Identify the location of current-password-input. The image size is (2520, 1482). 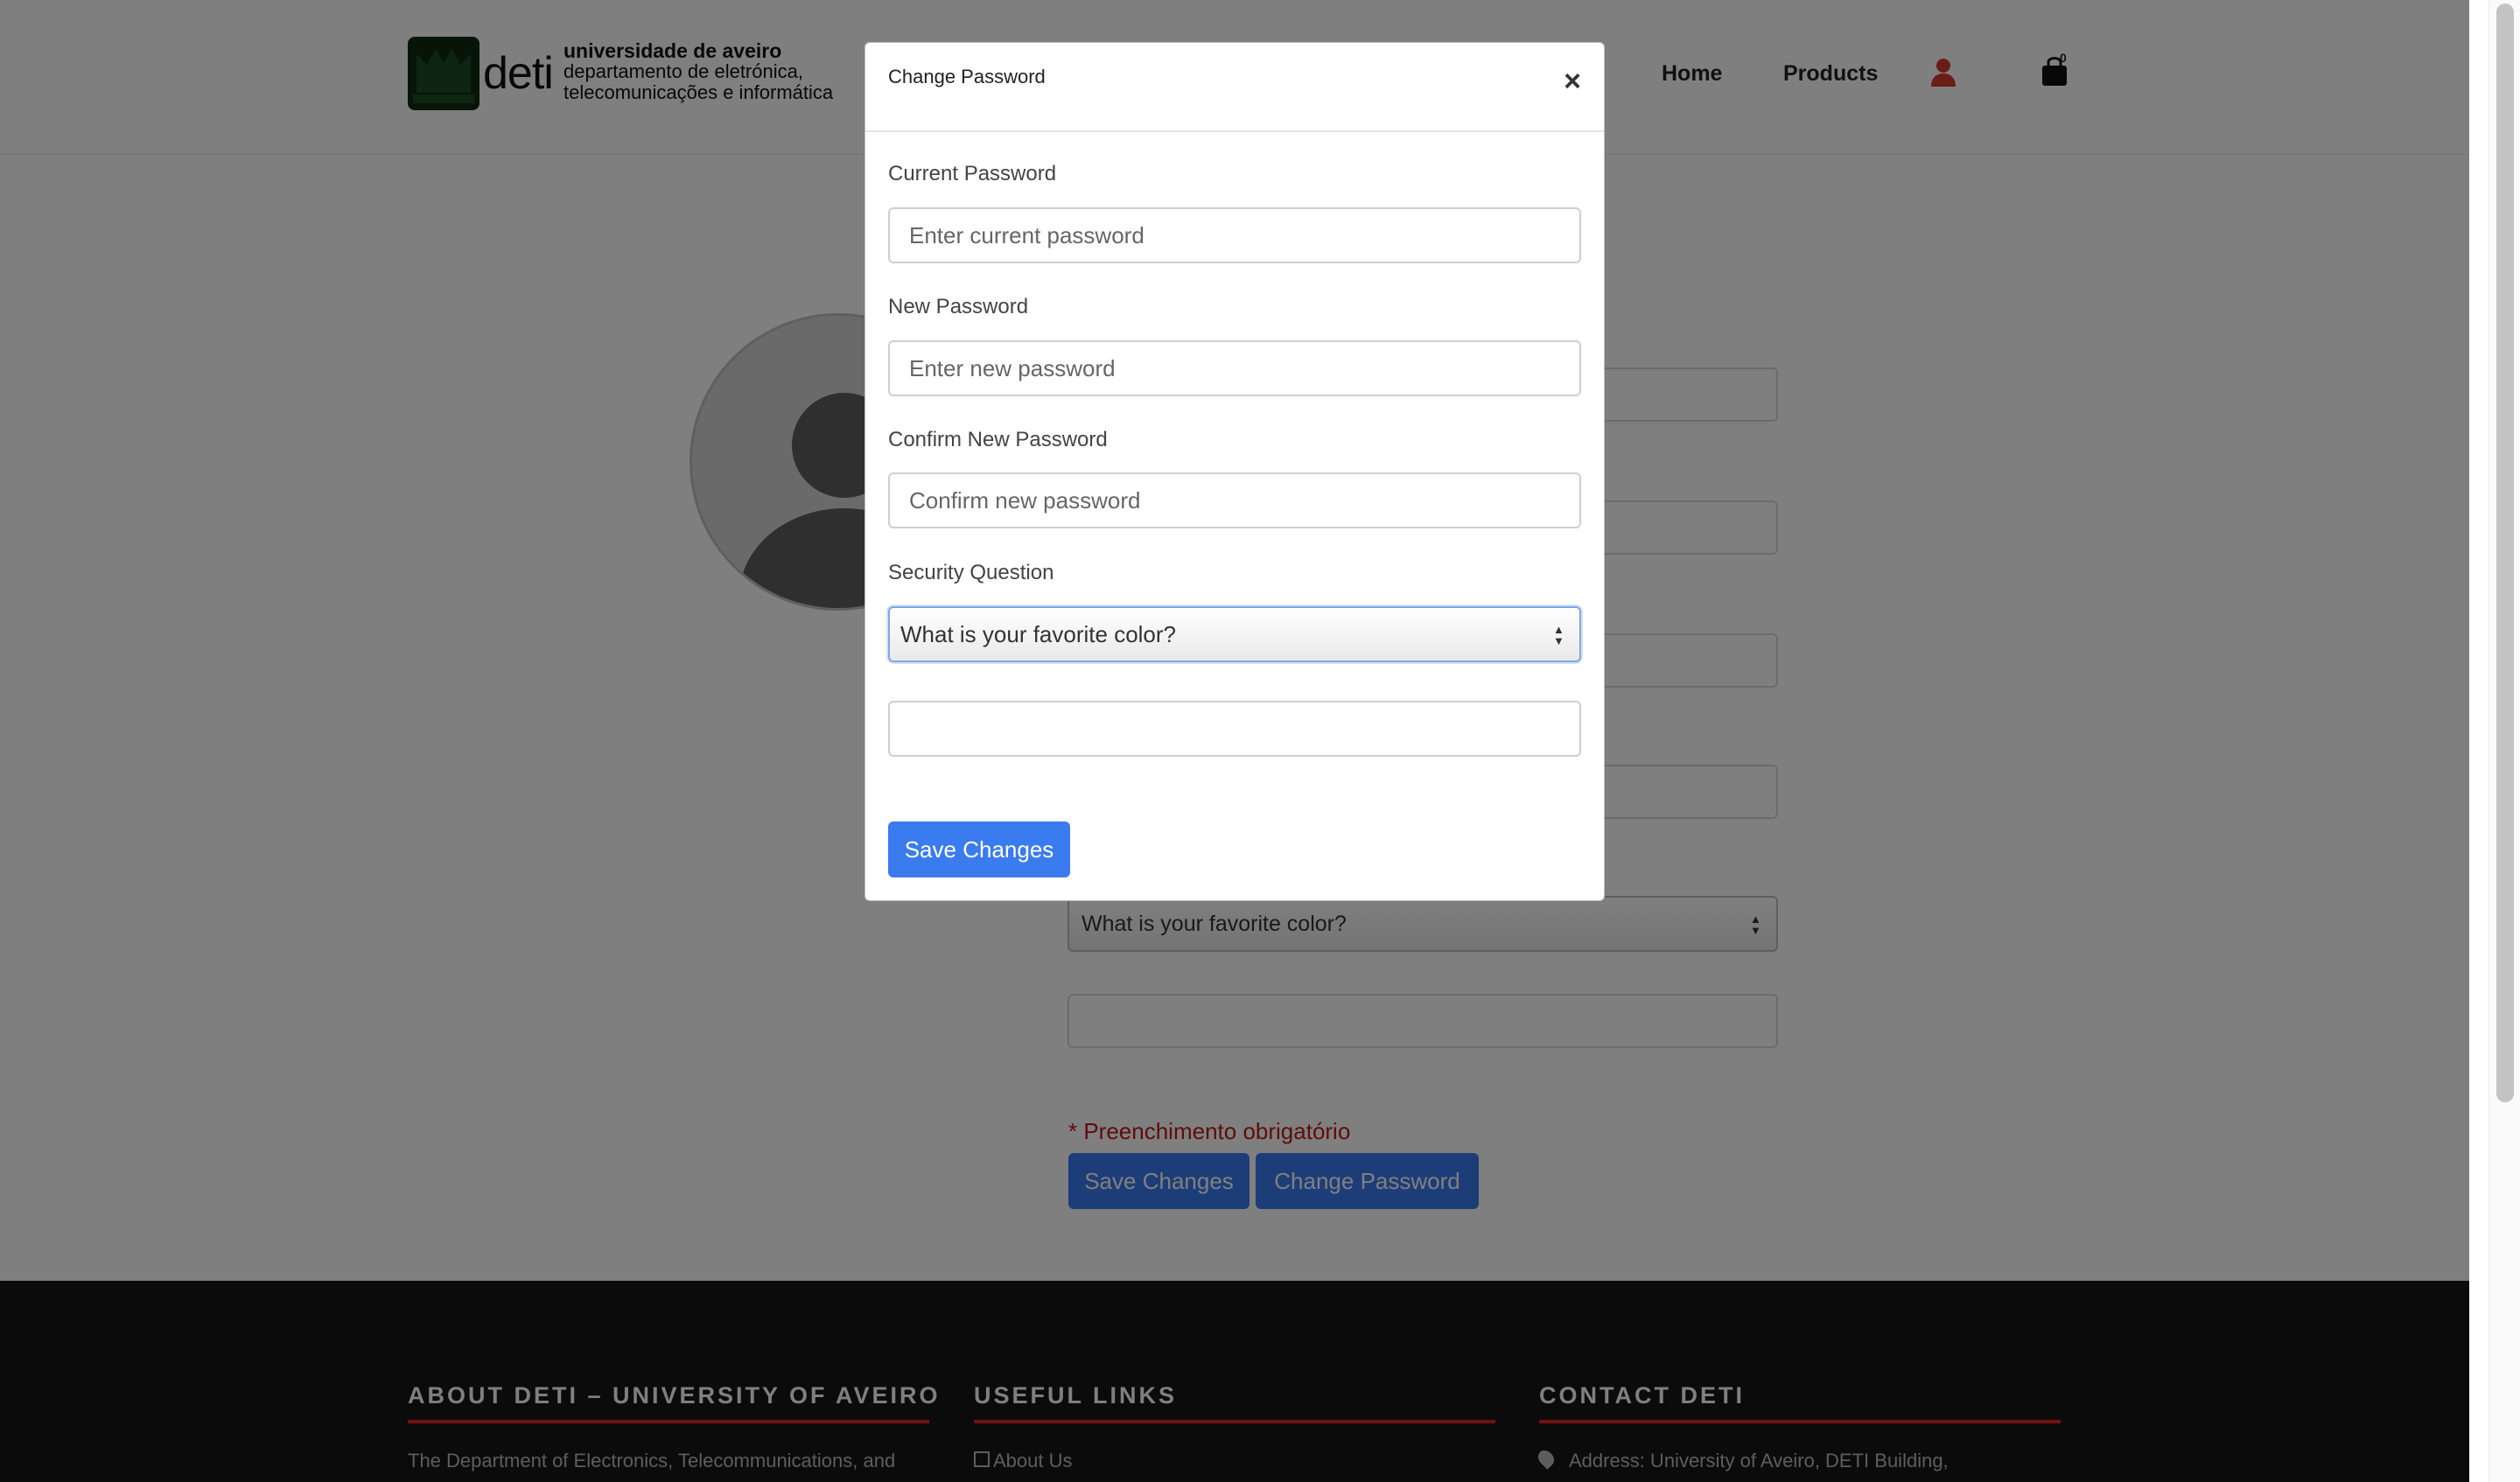
(1234, 235).